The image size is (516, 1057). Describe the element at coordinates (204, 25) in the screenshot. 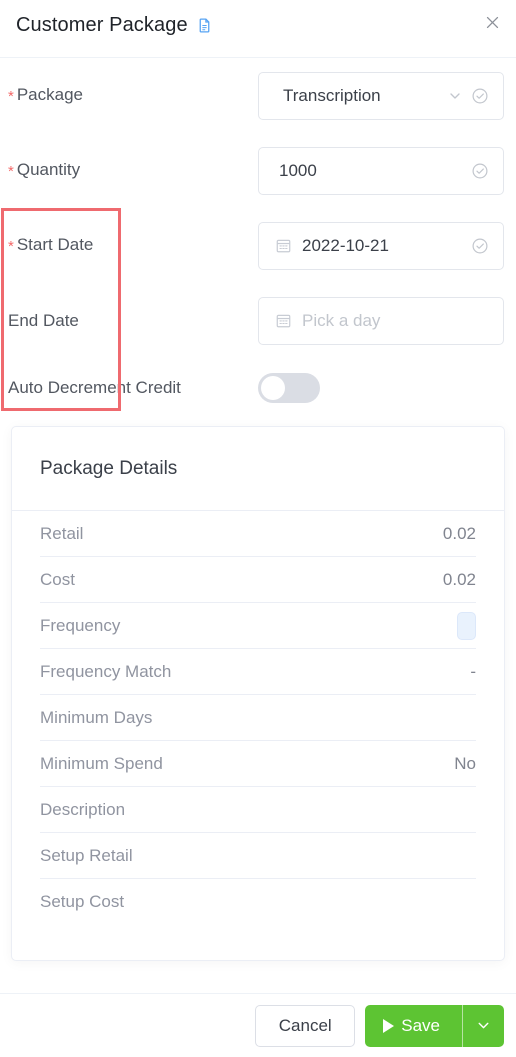

I see `document-icon` at that location.